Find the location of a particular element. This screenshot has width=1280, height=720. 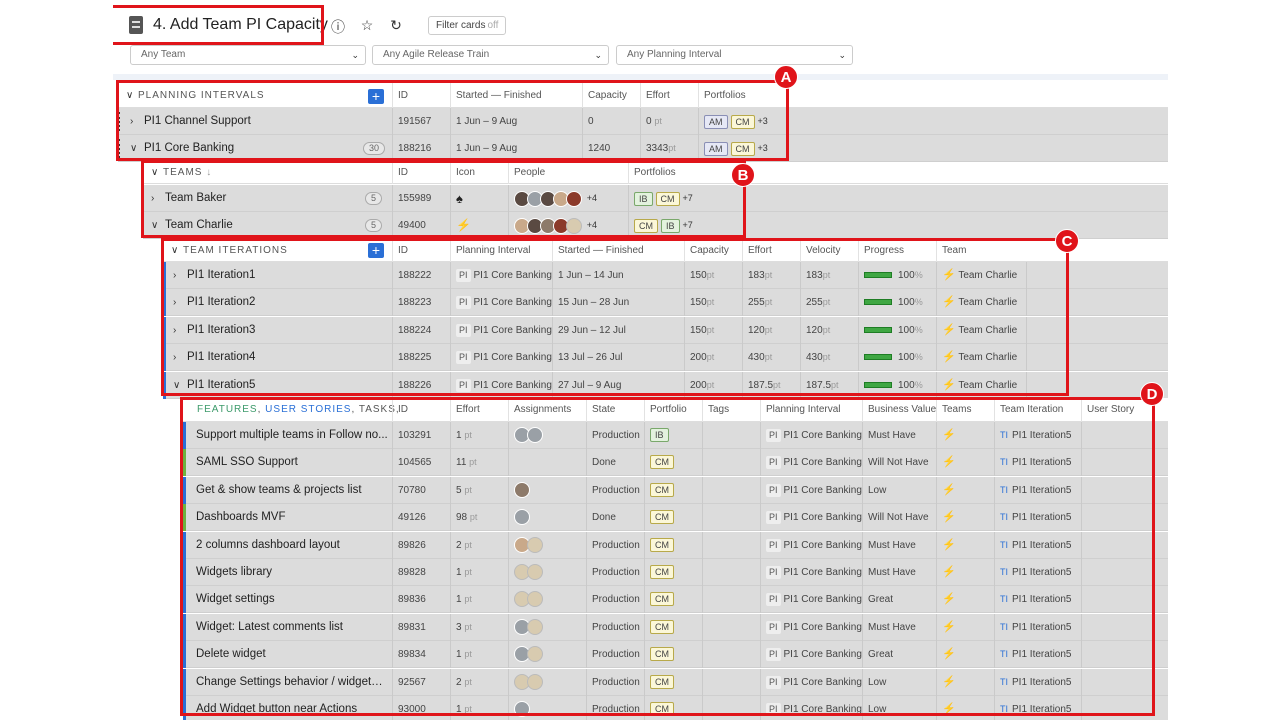

feature-effort: 3 pt is located at coordinates (479, 627).